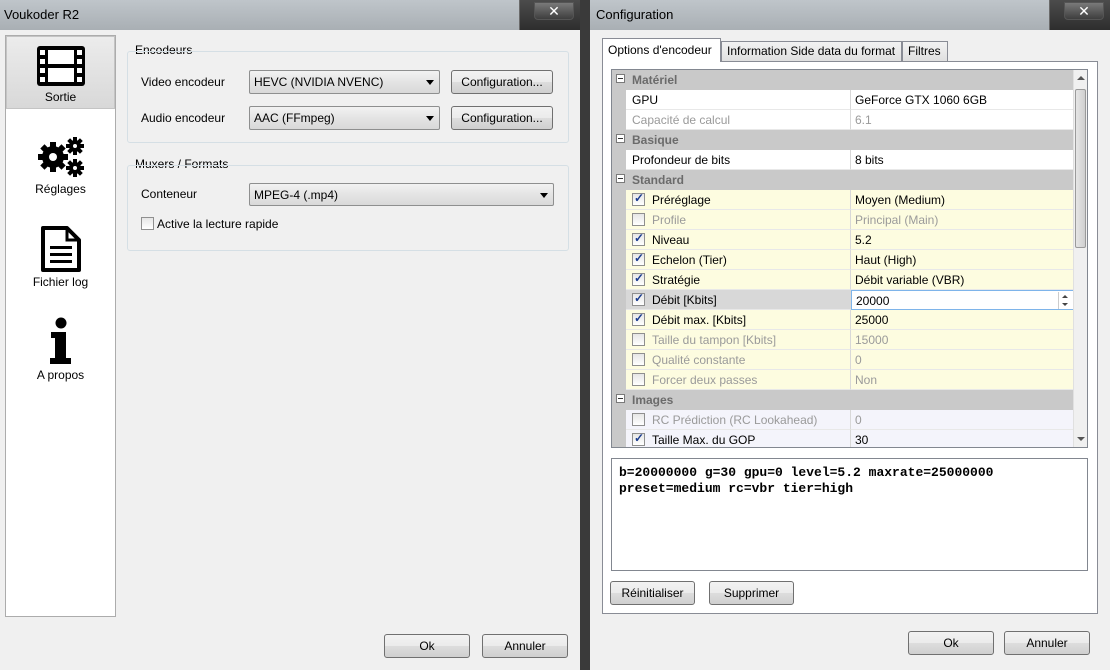 This screenshot has width=1110, height=670. Describe the element at coordinates (638, 438) in the screenshot. I see `gop-checkbox` at that location.